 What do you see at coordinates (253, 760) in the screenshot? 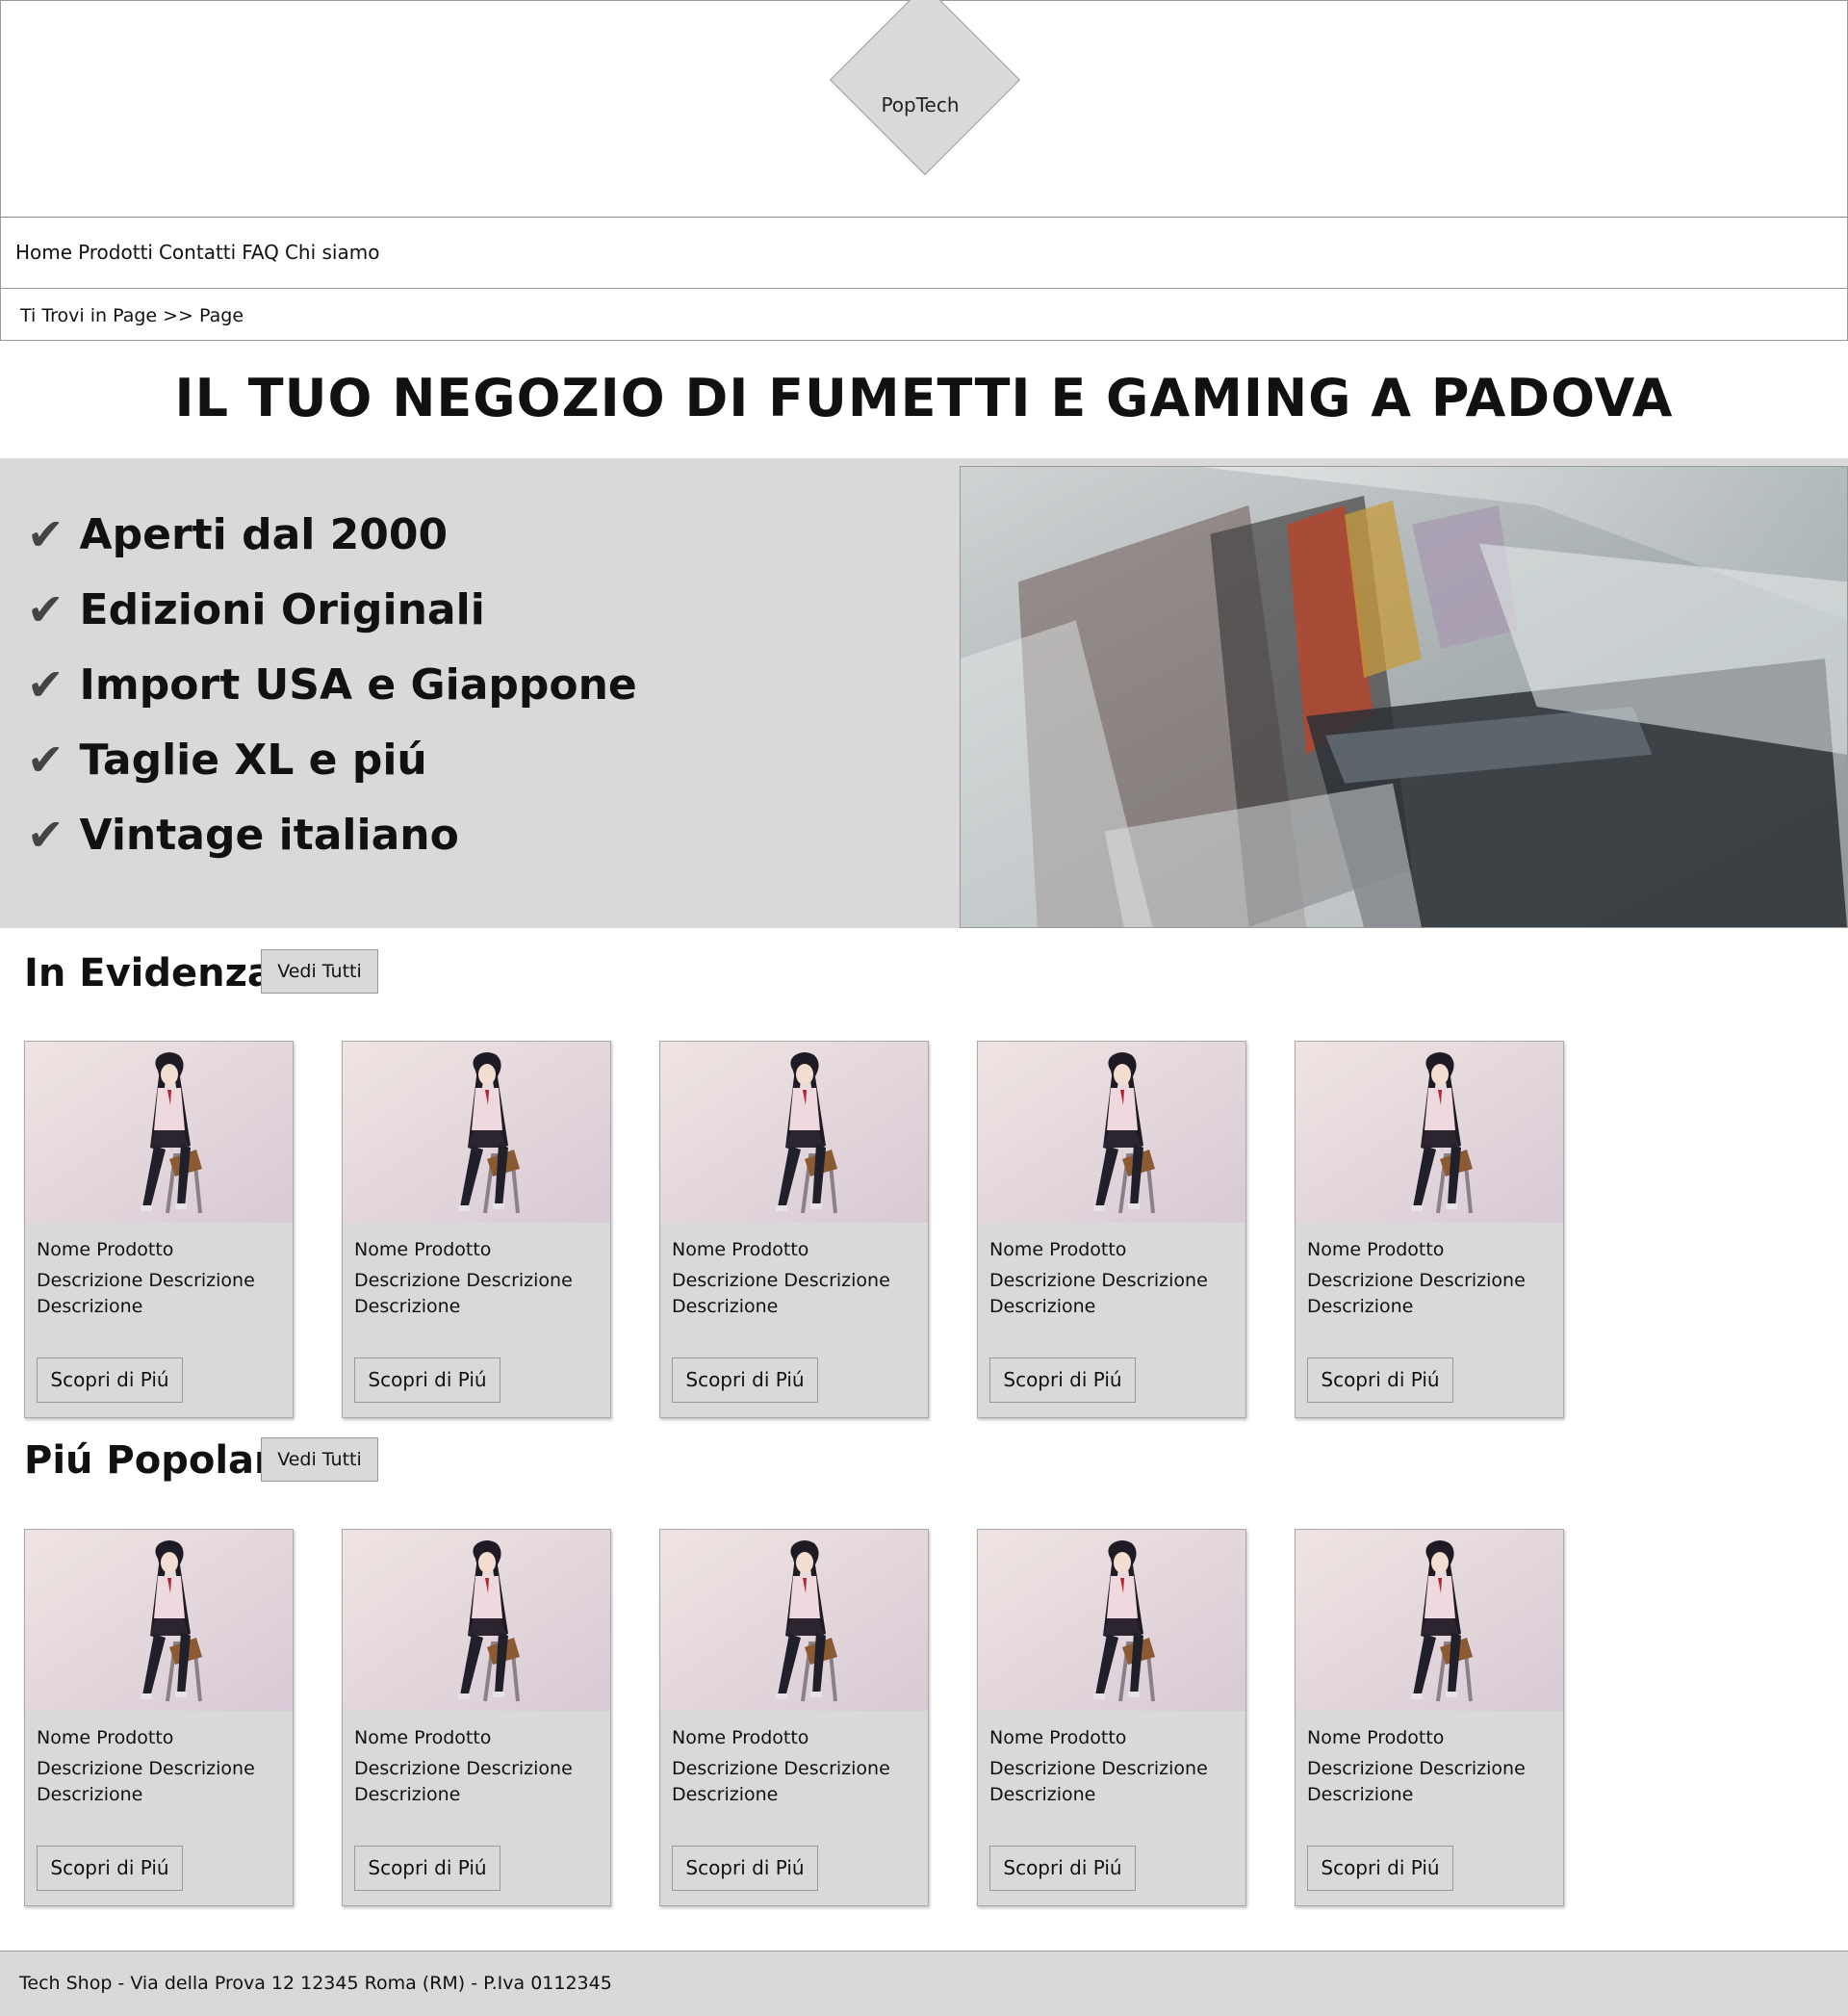
I see `feature-label: Taglie XL e piú` at bounding box center [253, 760].